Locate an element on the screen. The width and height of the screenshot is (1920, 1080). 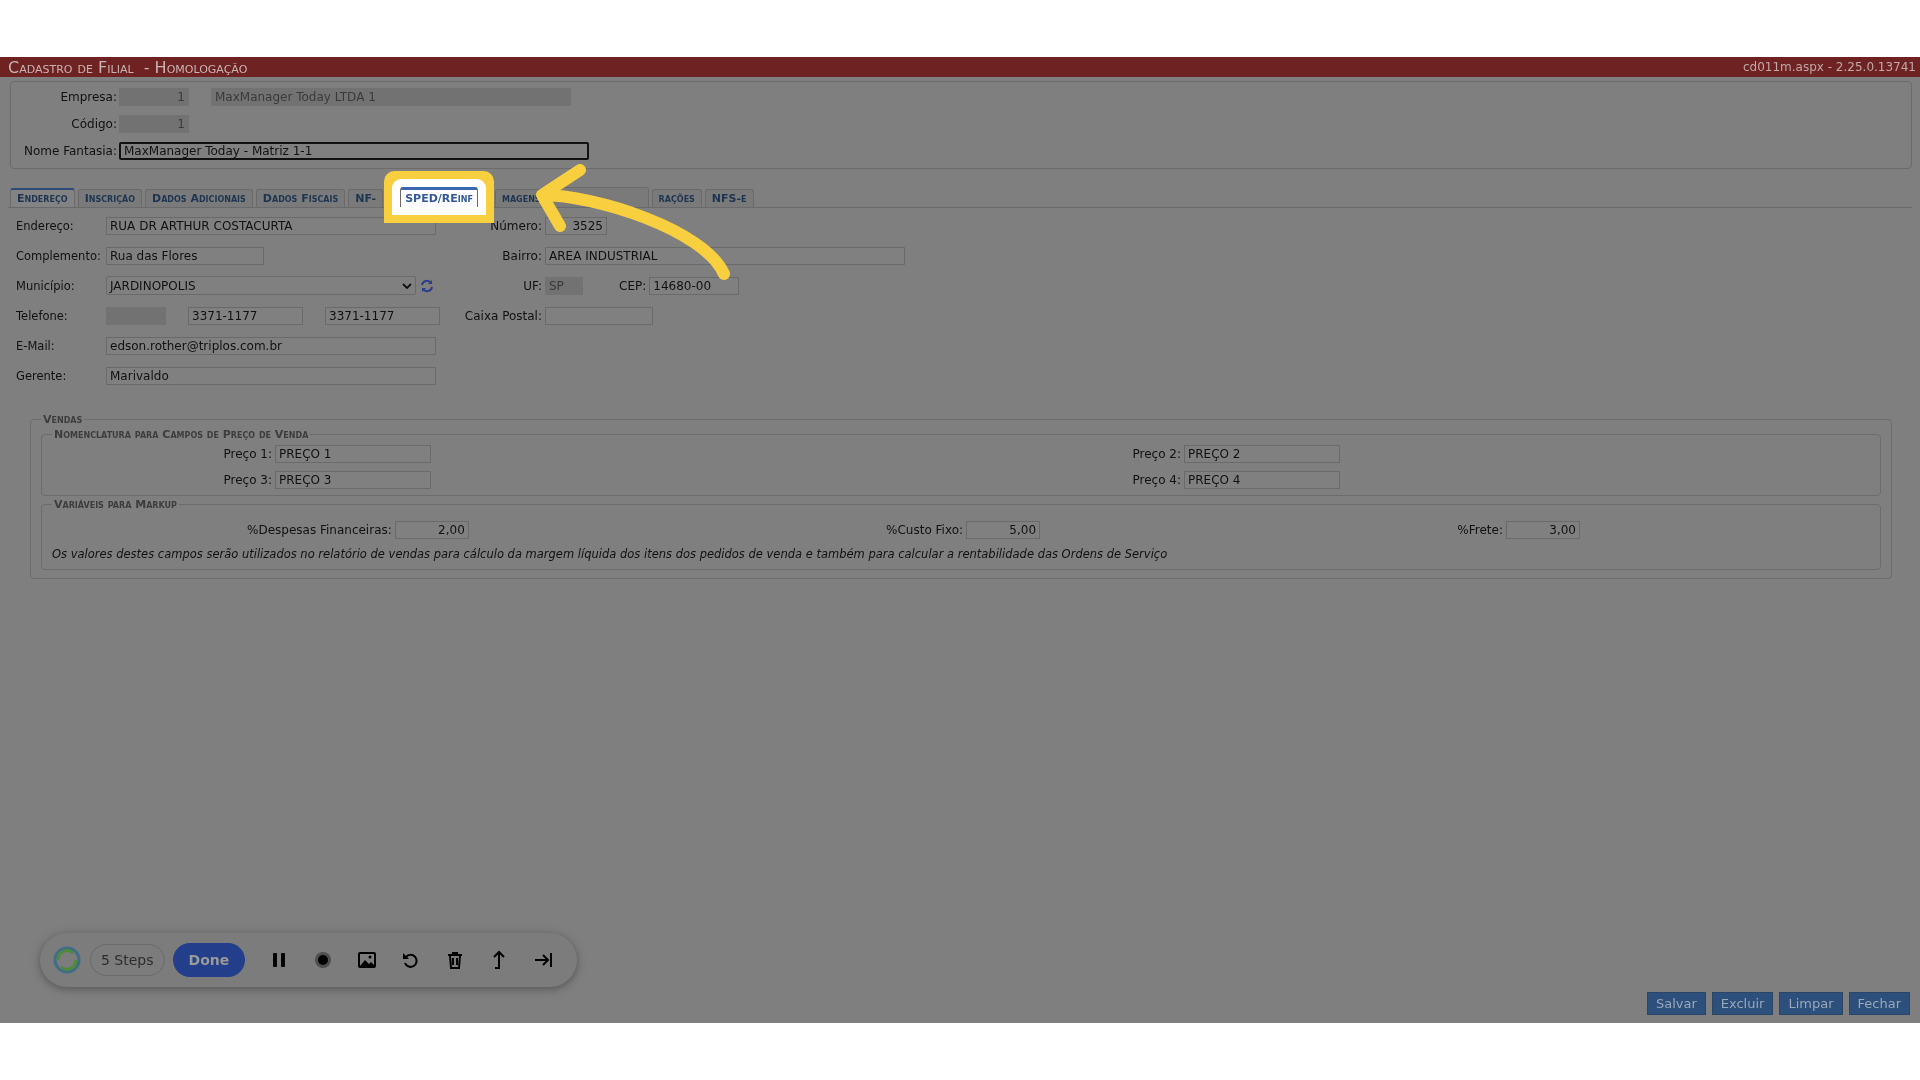
input-field: PREÇO 3 is located at coordinates (353, 480).